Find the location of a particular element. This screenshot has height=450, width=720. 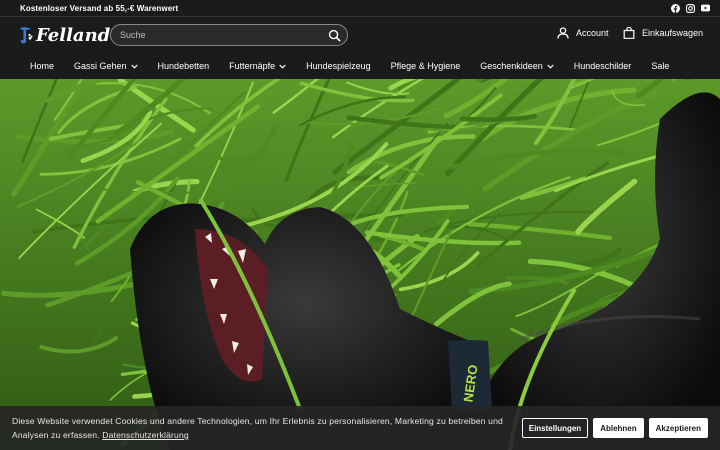

nav-label: Home is located at coordinates (42, 66).